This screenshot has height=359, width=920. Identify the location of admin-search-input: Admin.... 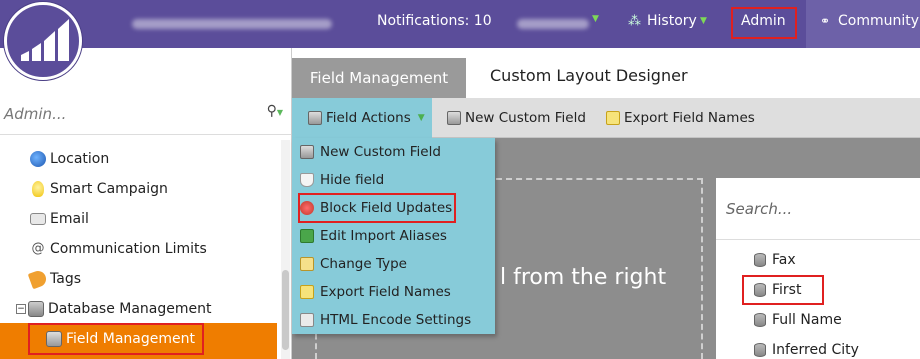
(35, 114).